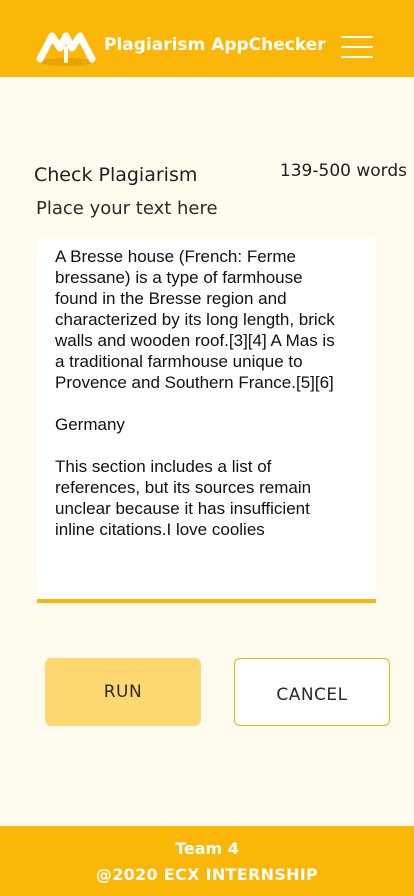 The height and width of the screenshot is (896, 414). Describe the element at coordinates (66, 48) in the screenshot. I see `mountain-logo-icon` at that location.